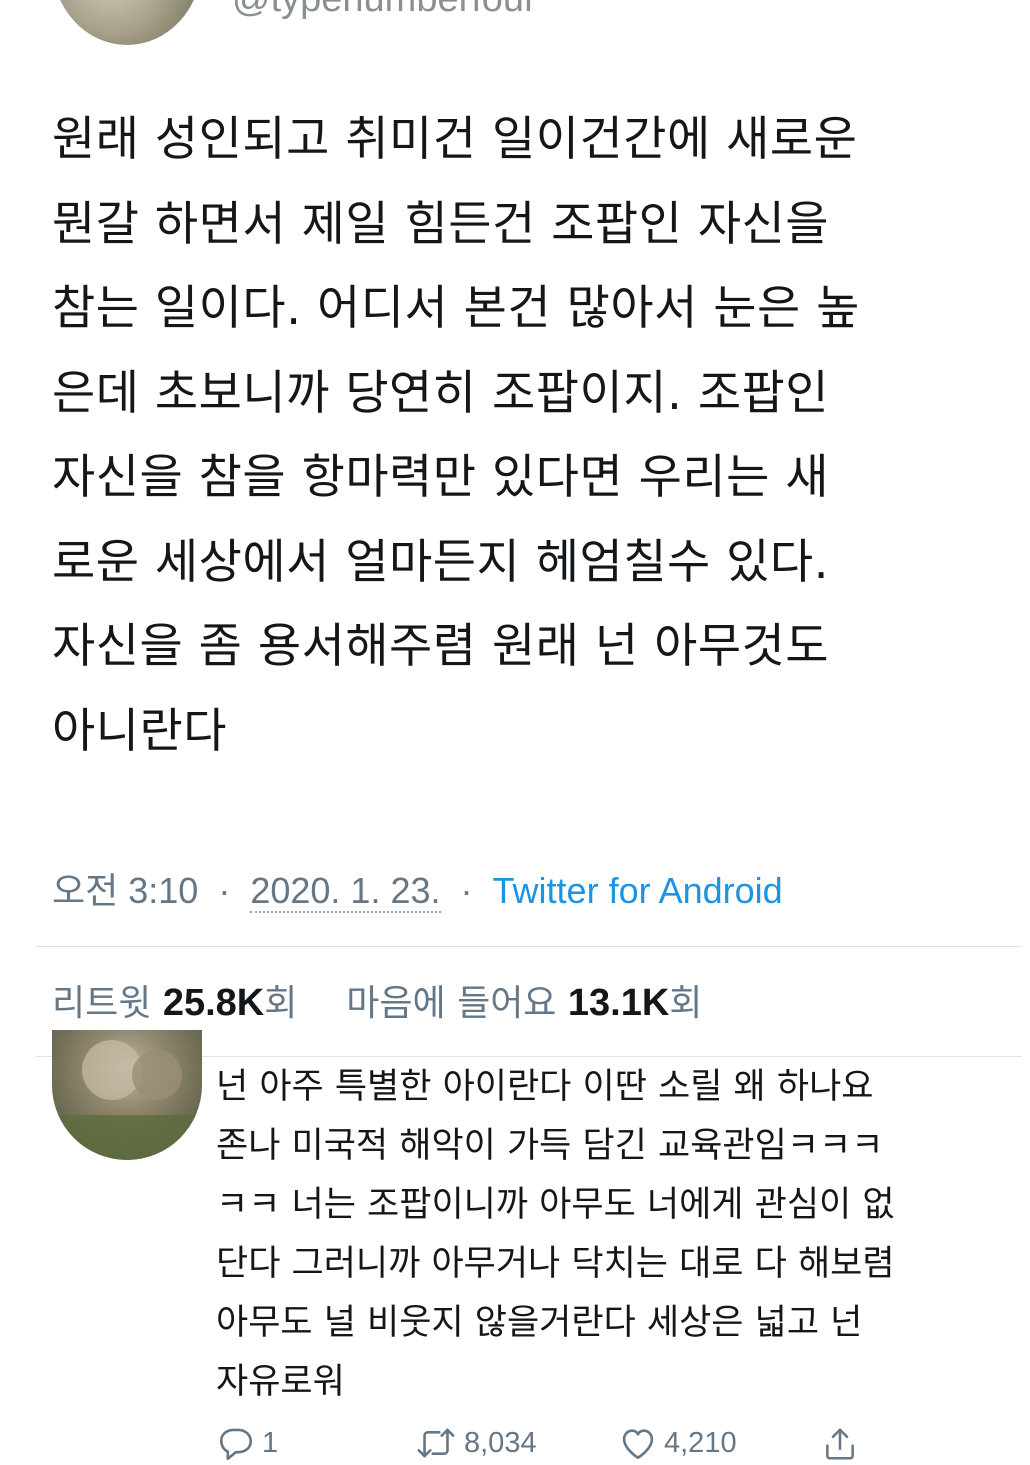 Image resolution: width=1030 pixels, height=1465 pixels. I want to click on retweet-label: 리트윗, so click(102, 1003).